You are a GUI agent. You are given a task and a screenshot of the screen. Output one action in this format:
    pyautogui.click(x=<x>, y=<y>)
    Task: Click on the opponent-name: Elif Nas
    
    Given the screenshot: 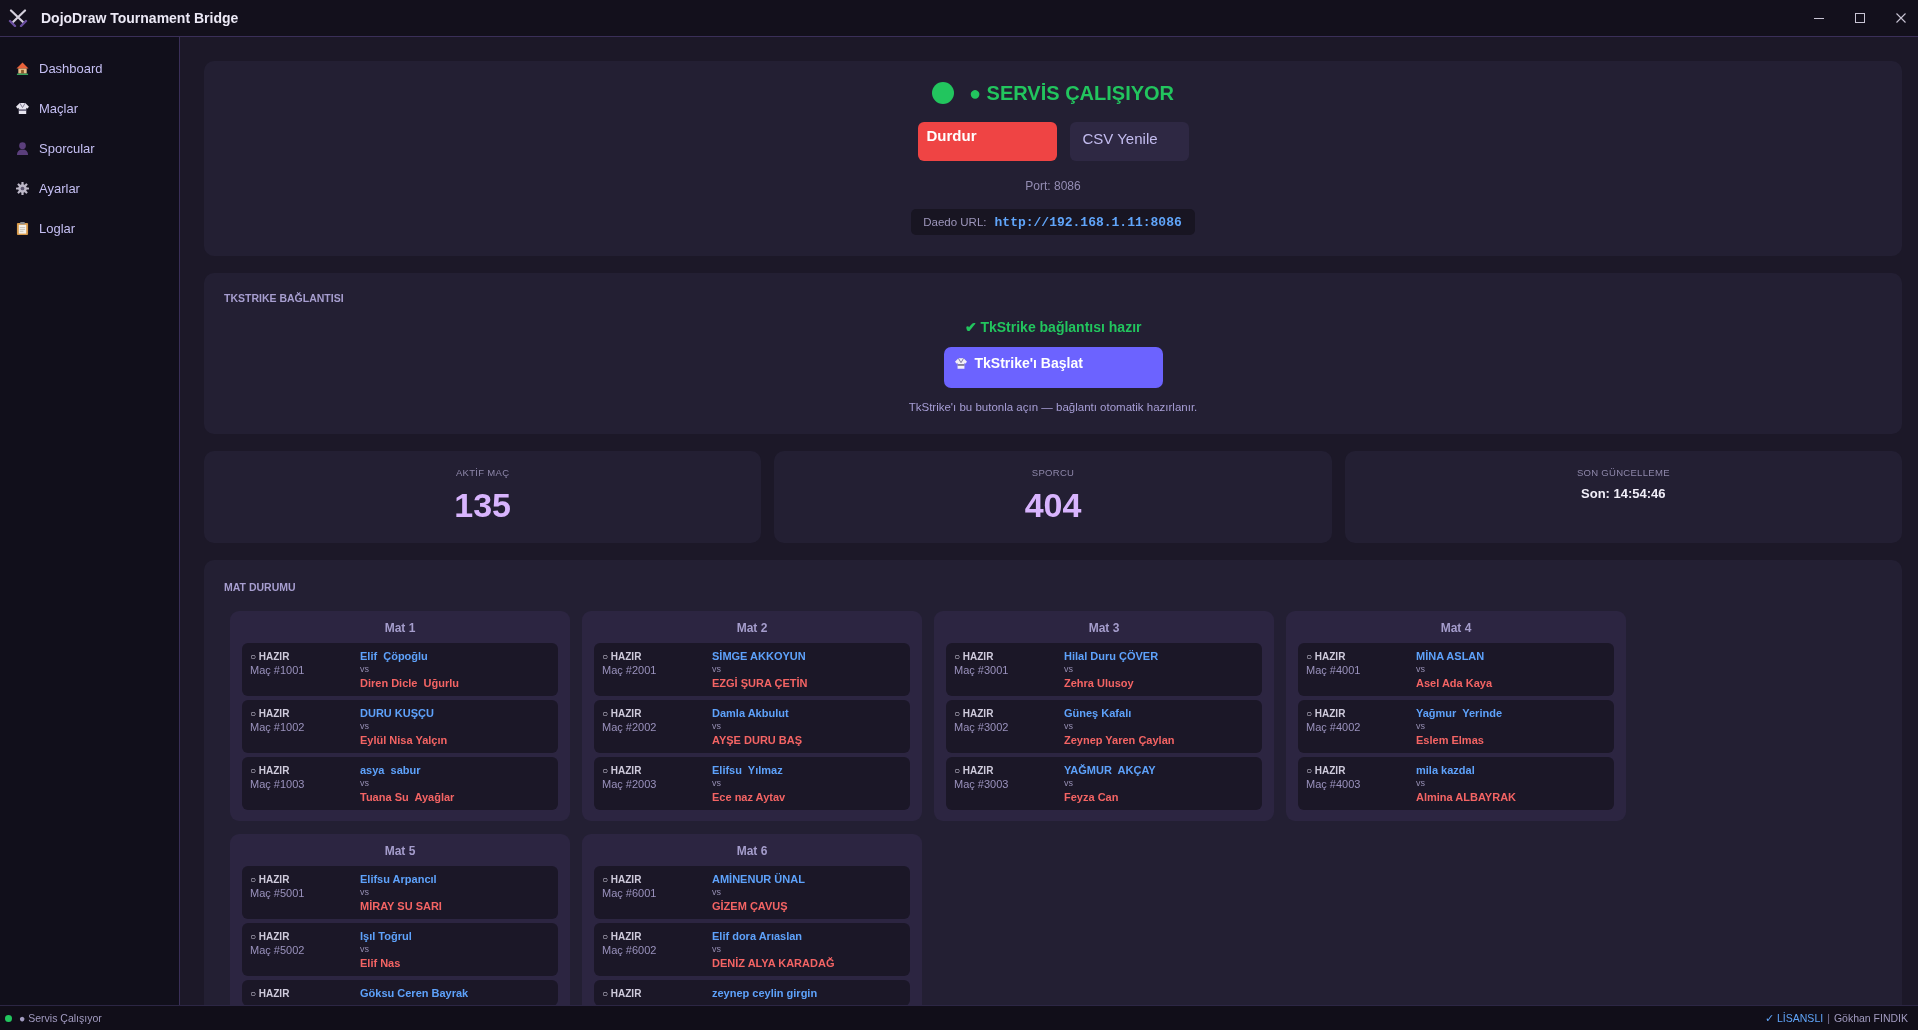 What is the action you would take?
    pyautogui.click(x=380, y=963)
    